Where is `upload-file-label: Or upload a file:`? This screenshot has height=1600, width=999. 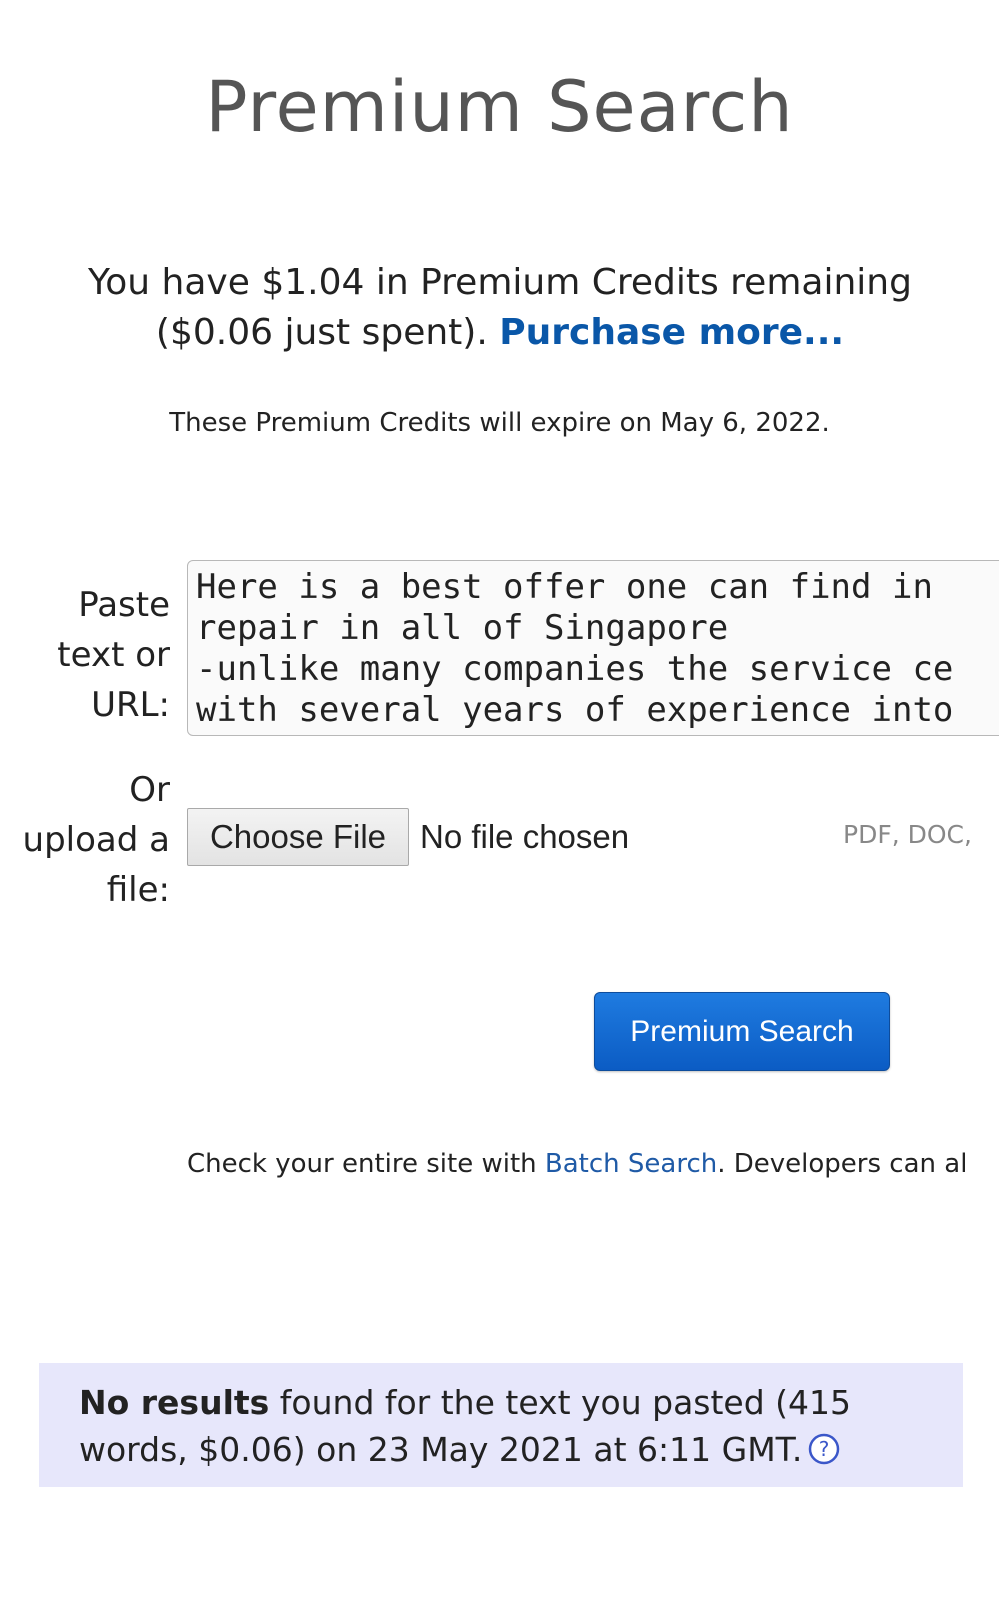
upload-file-label: Or upload a file: is located at coordinates (96, 840).